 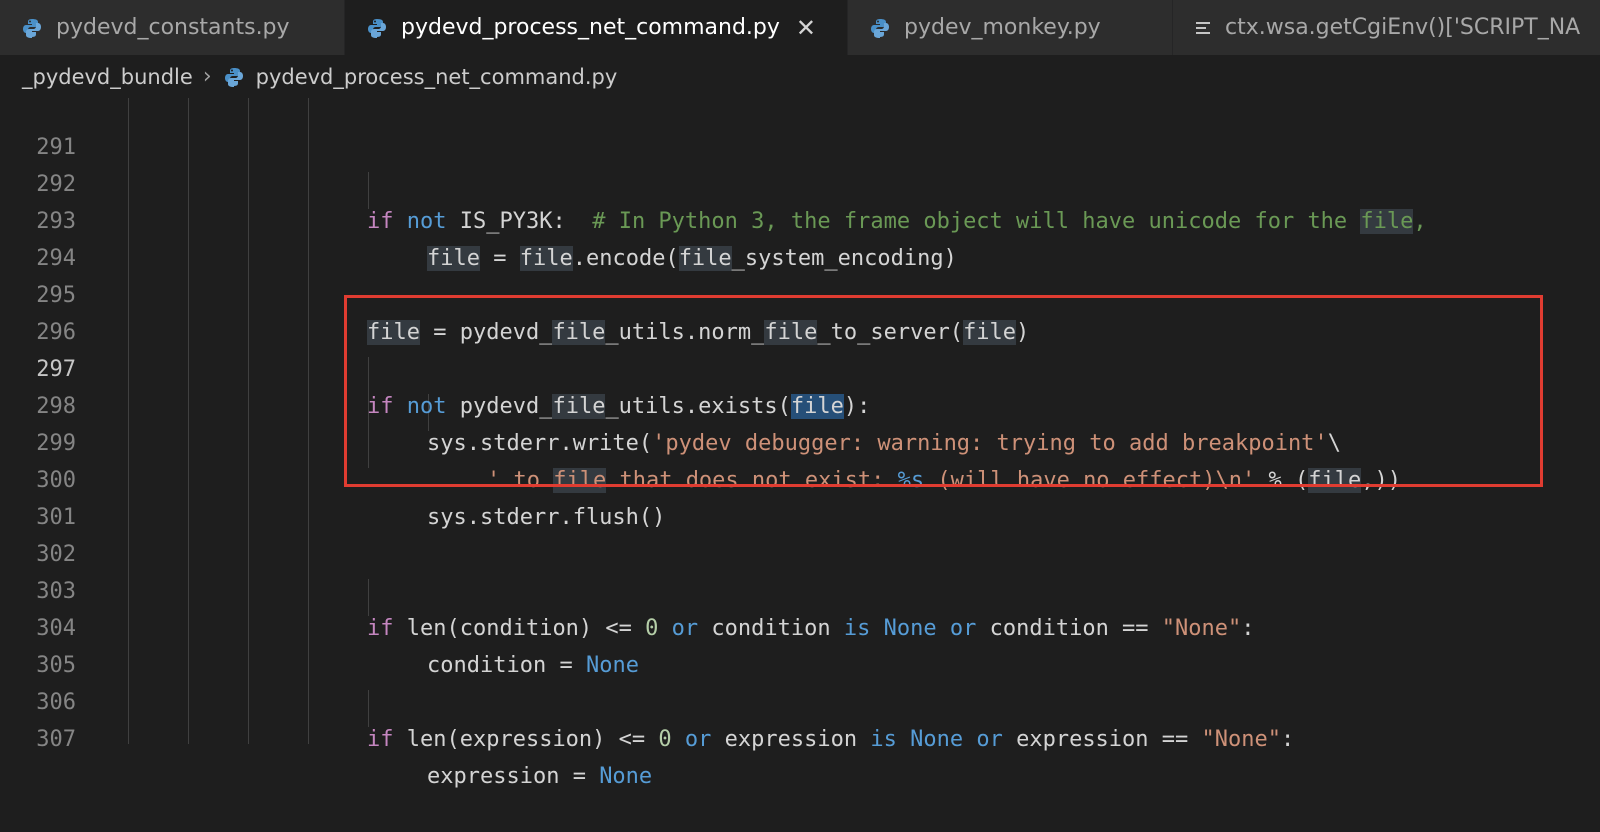 I want to click on tab-pydev-monkey: pydev_monkey.py, so click(x=1010, y=27).